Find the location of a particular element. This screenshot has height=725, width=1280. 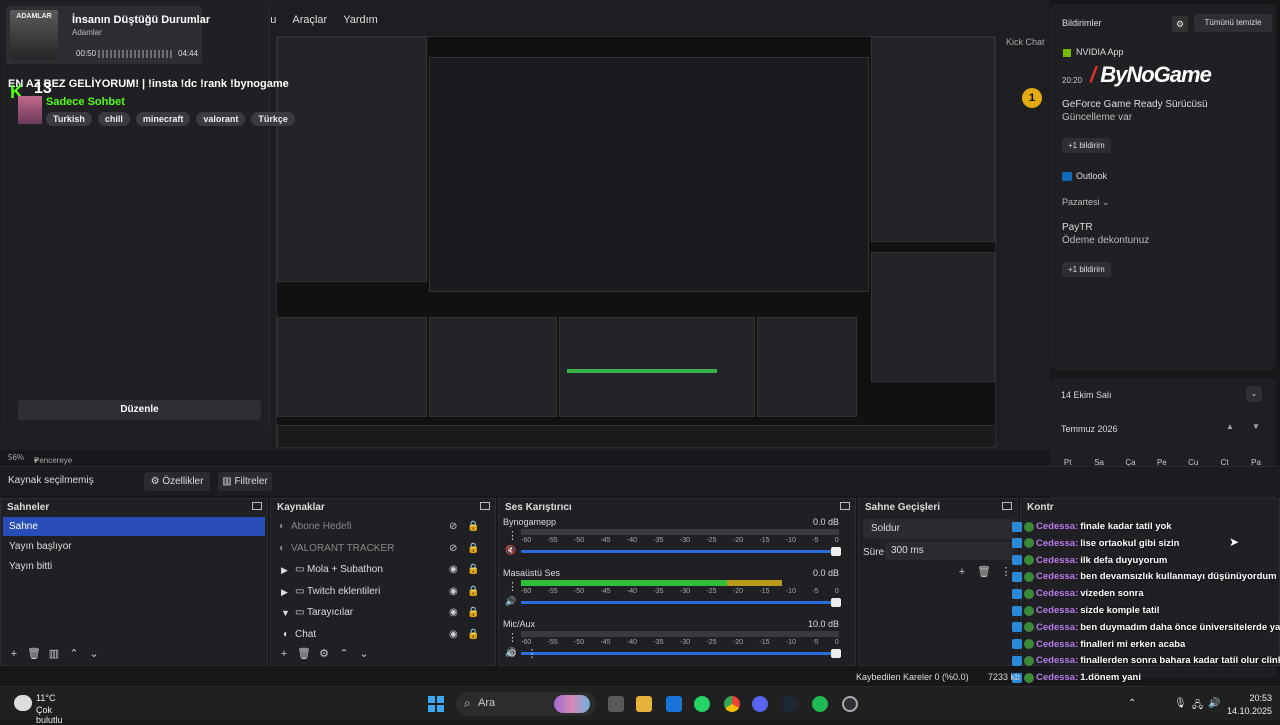

source-item: ▼ ▭ Tarayıcılar ◉ 🔒 is located at coordinates (381, 613).